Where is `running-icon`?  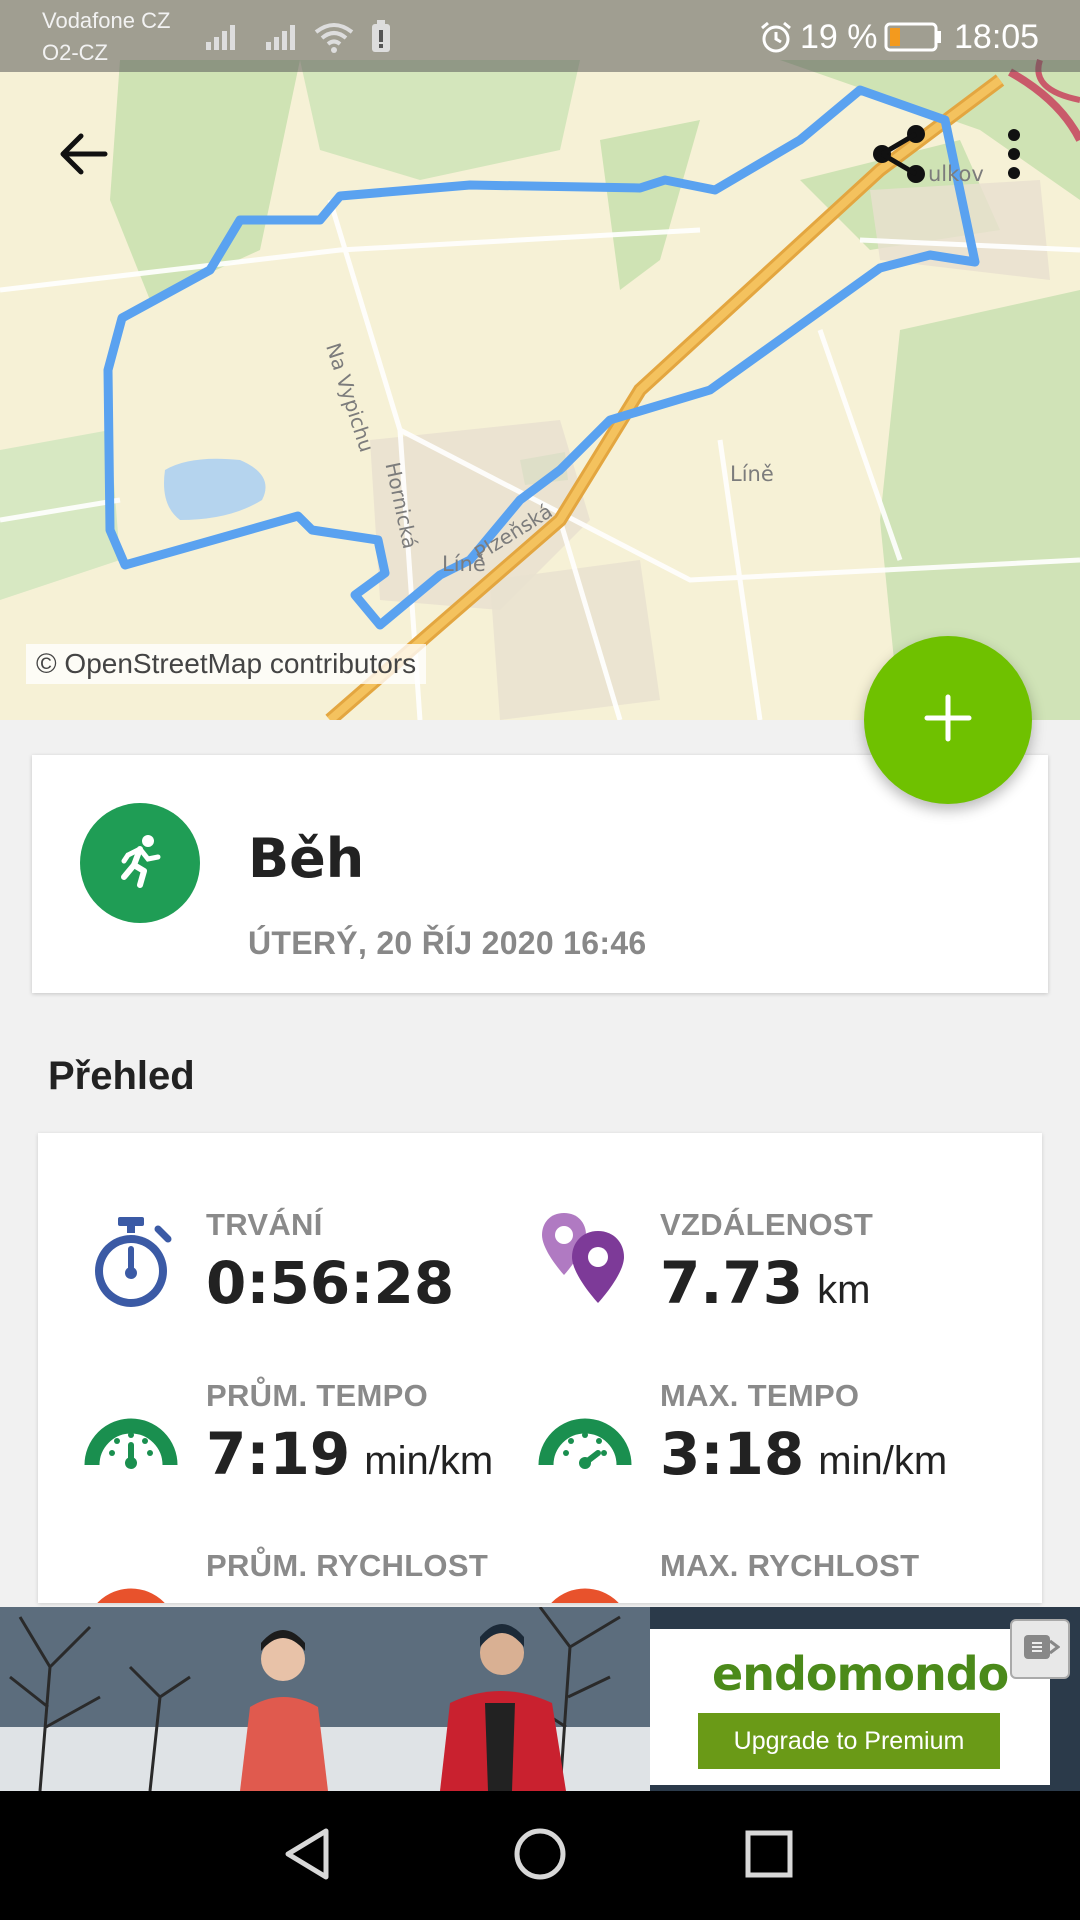
running-icon is located at coordinates (140, 863).